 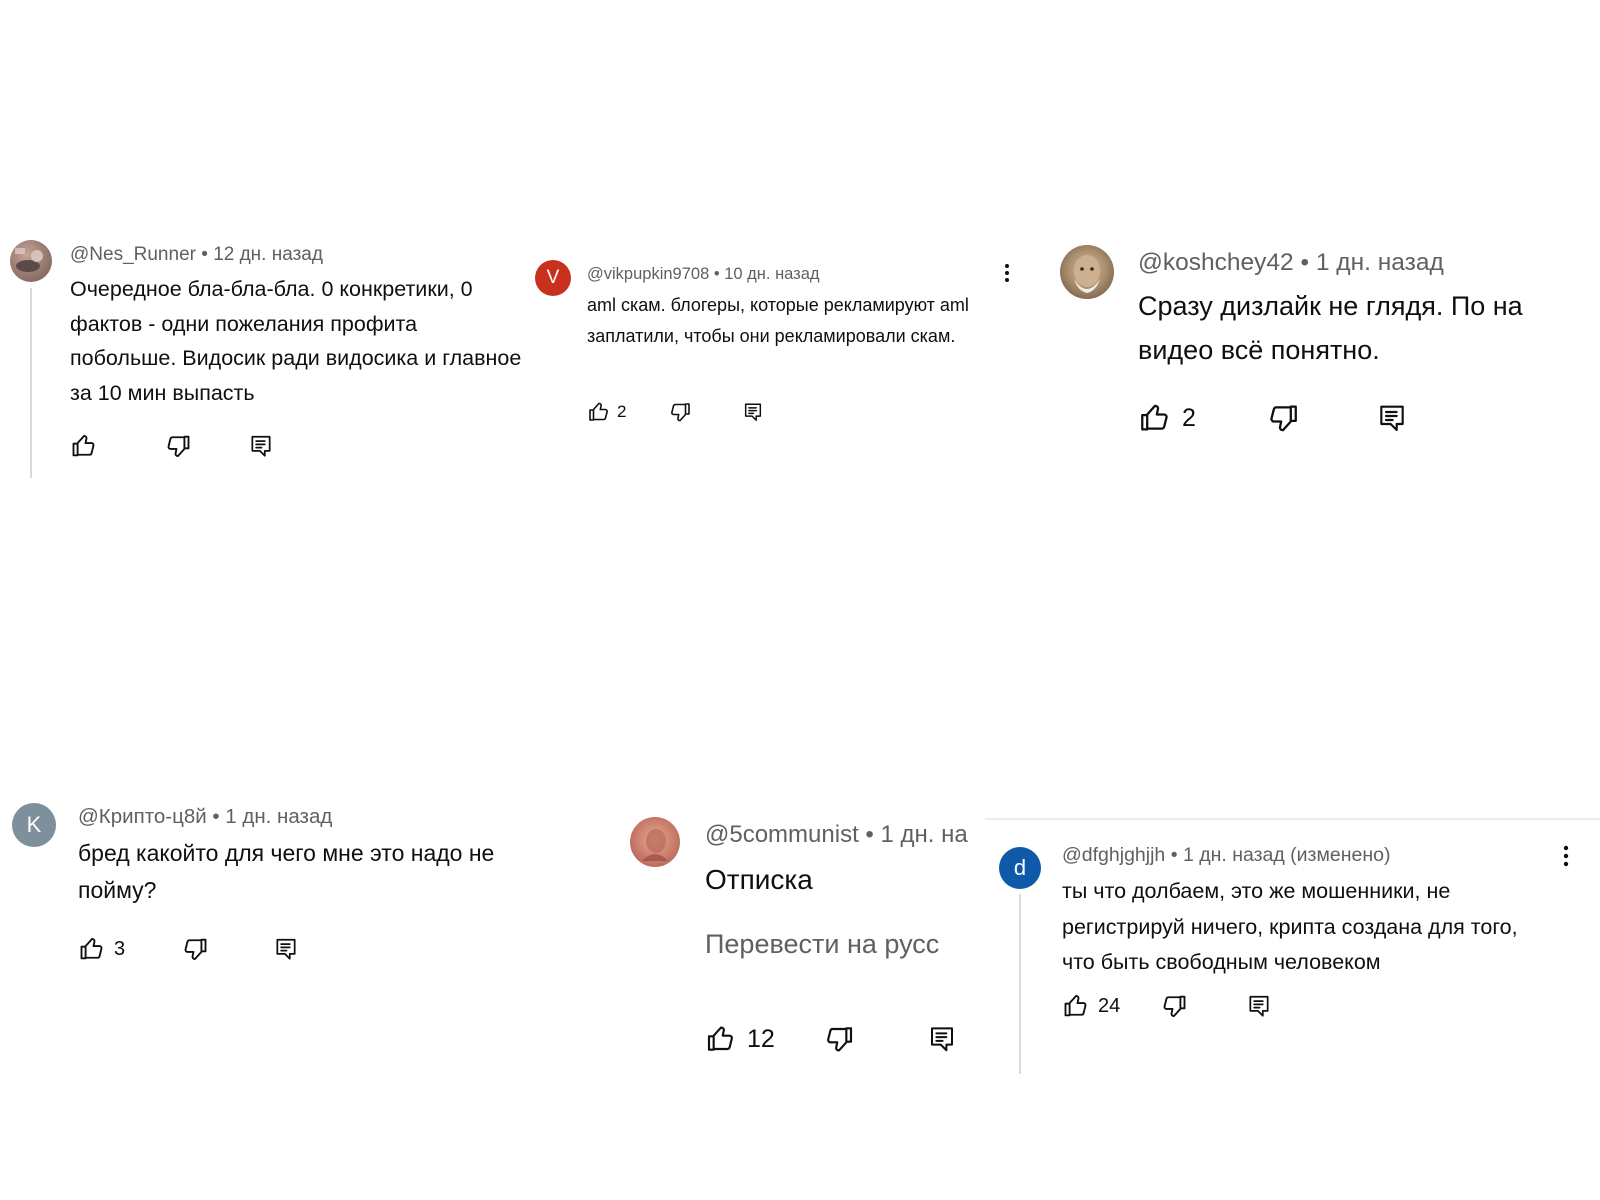 I want to click on author-name: @5communist, so click(x=782, y=834).